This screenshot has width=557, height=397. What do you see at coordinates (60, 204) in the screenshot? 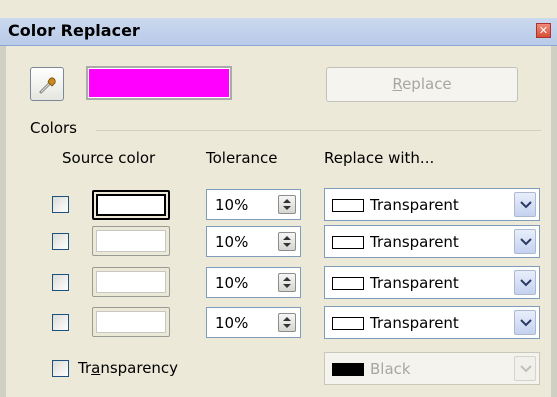
I see `row-1-checkbox` at bounding box center [60, 204].